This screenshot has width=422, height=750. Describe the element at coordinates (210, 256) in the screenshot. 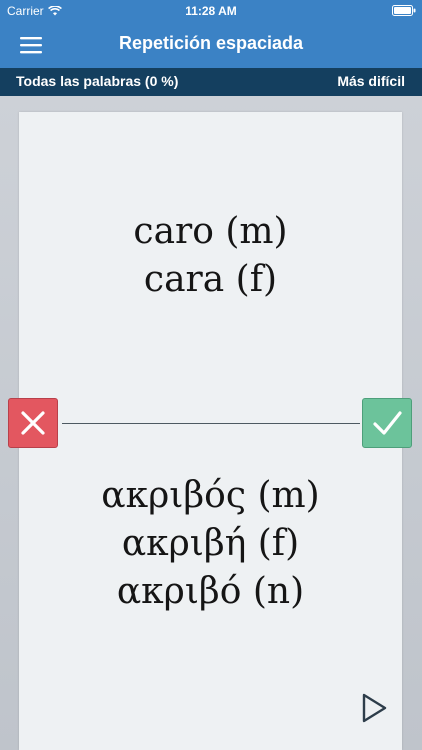

I see `card-front-text: caro (m) cara (f)` at that location.